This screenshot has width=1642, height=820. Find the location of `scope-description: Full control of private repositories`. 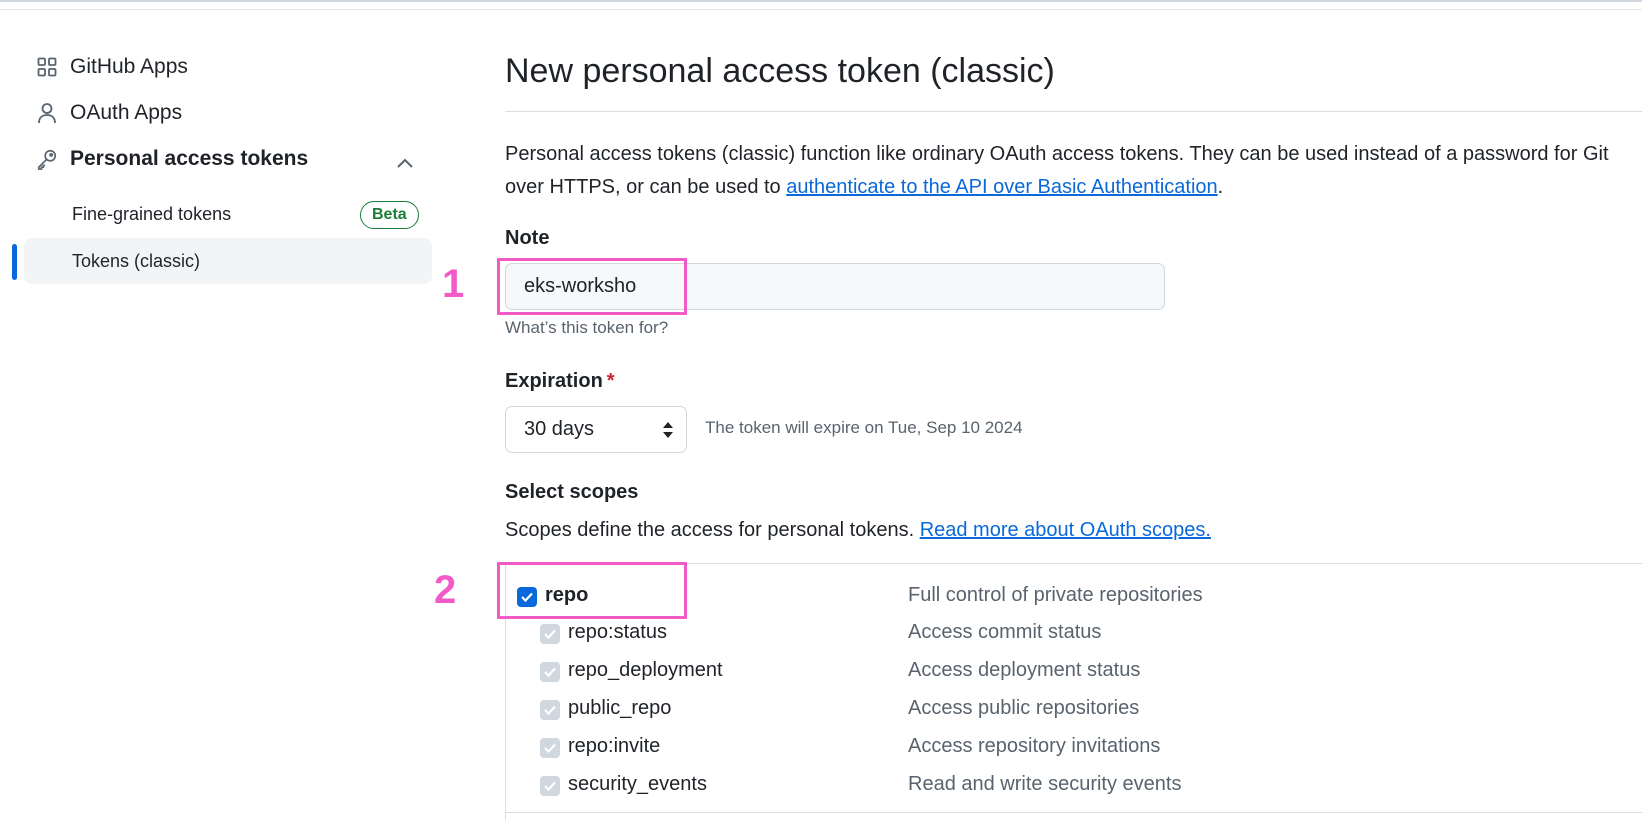

scope-description: Full control of private repositories is located at coordinates (1055, 595).